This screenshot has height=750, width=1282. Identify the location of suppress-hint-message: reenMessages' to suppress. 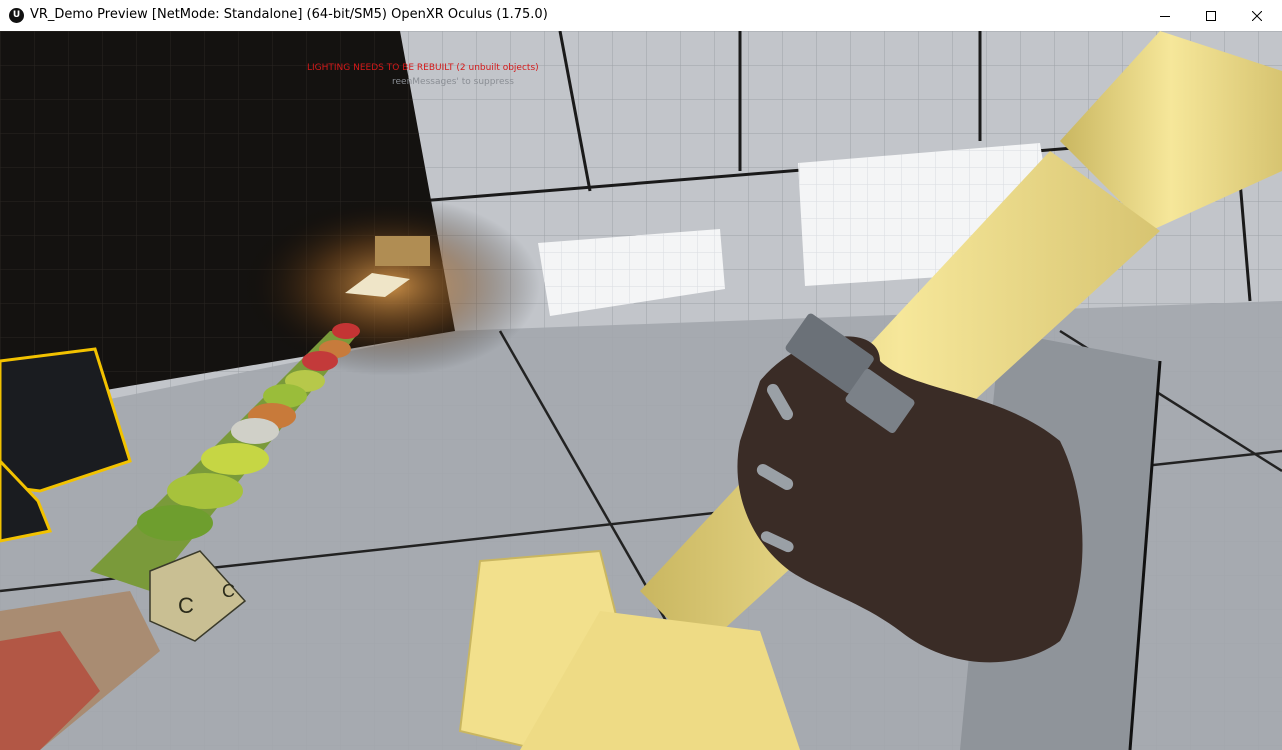
(453, 82).